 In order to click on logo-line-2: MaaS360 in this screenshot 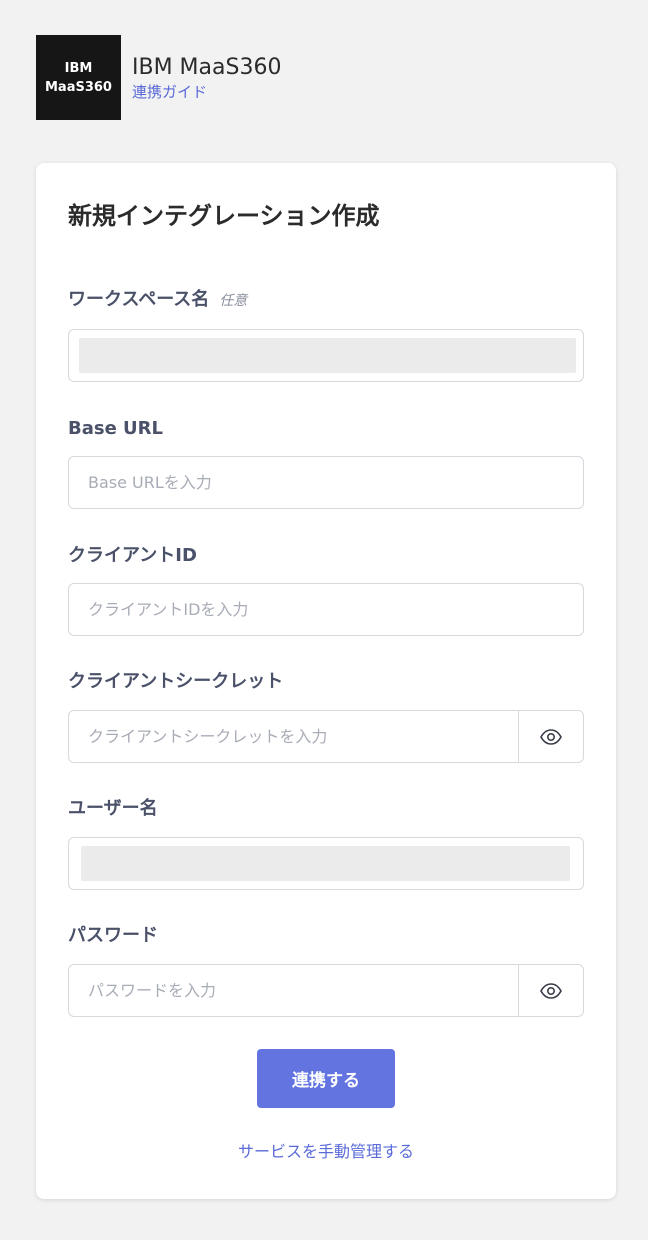, I will do `click(78, 87)`.